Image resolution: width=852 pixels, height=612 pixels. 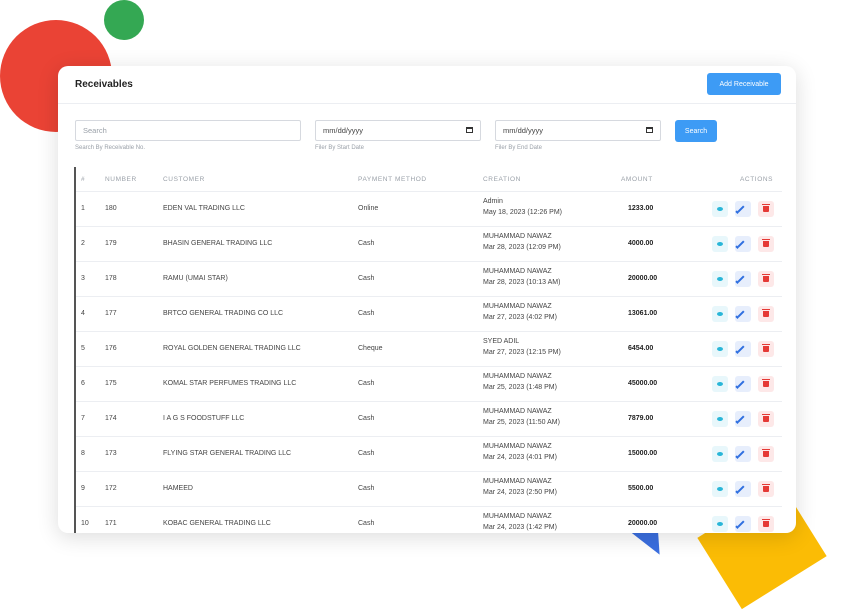 I want to click on header-number: NUMBER, so click(x=121, y=179).